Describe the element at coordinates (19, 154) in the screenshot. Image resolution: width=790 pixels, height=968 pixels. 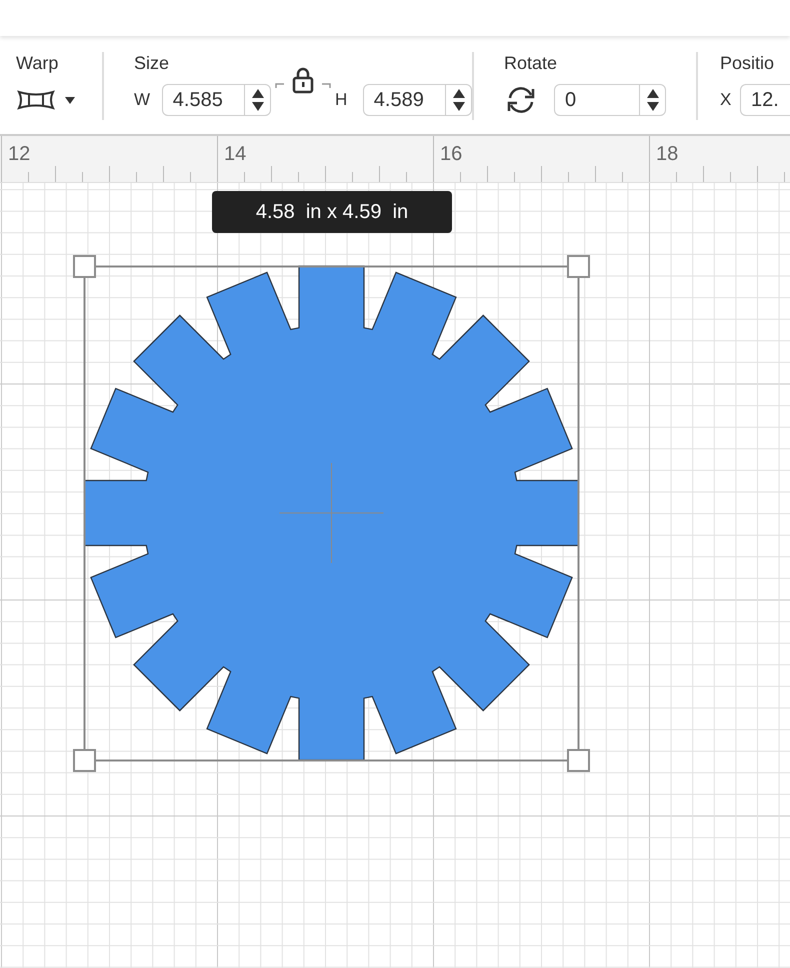
I see `ruler-number: 12` at that location.